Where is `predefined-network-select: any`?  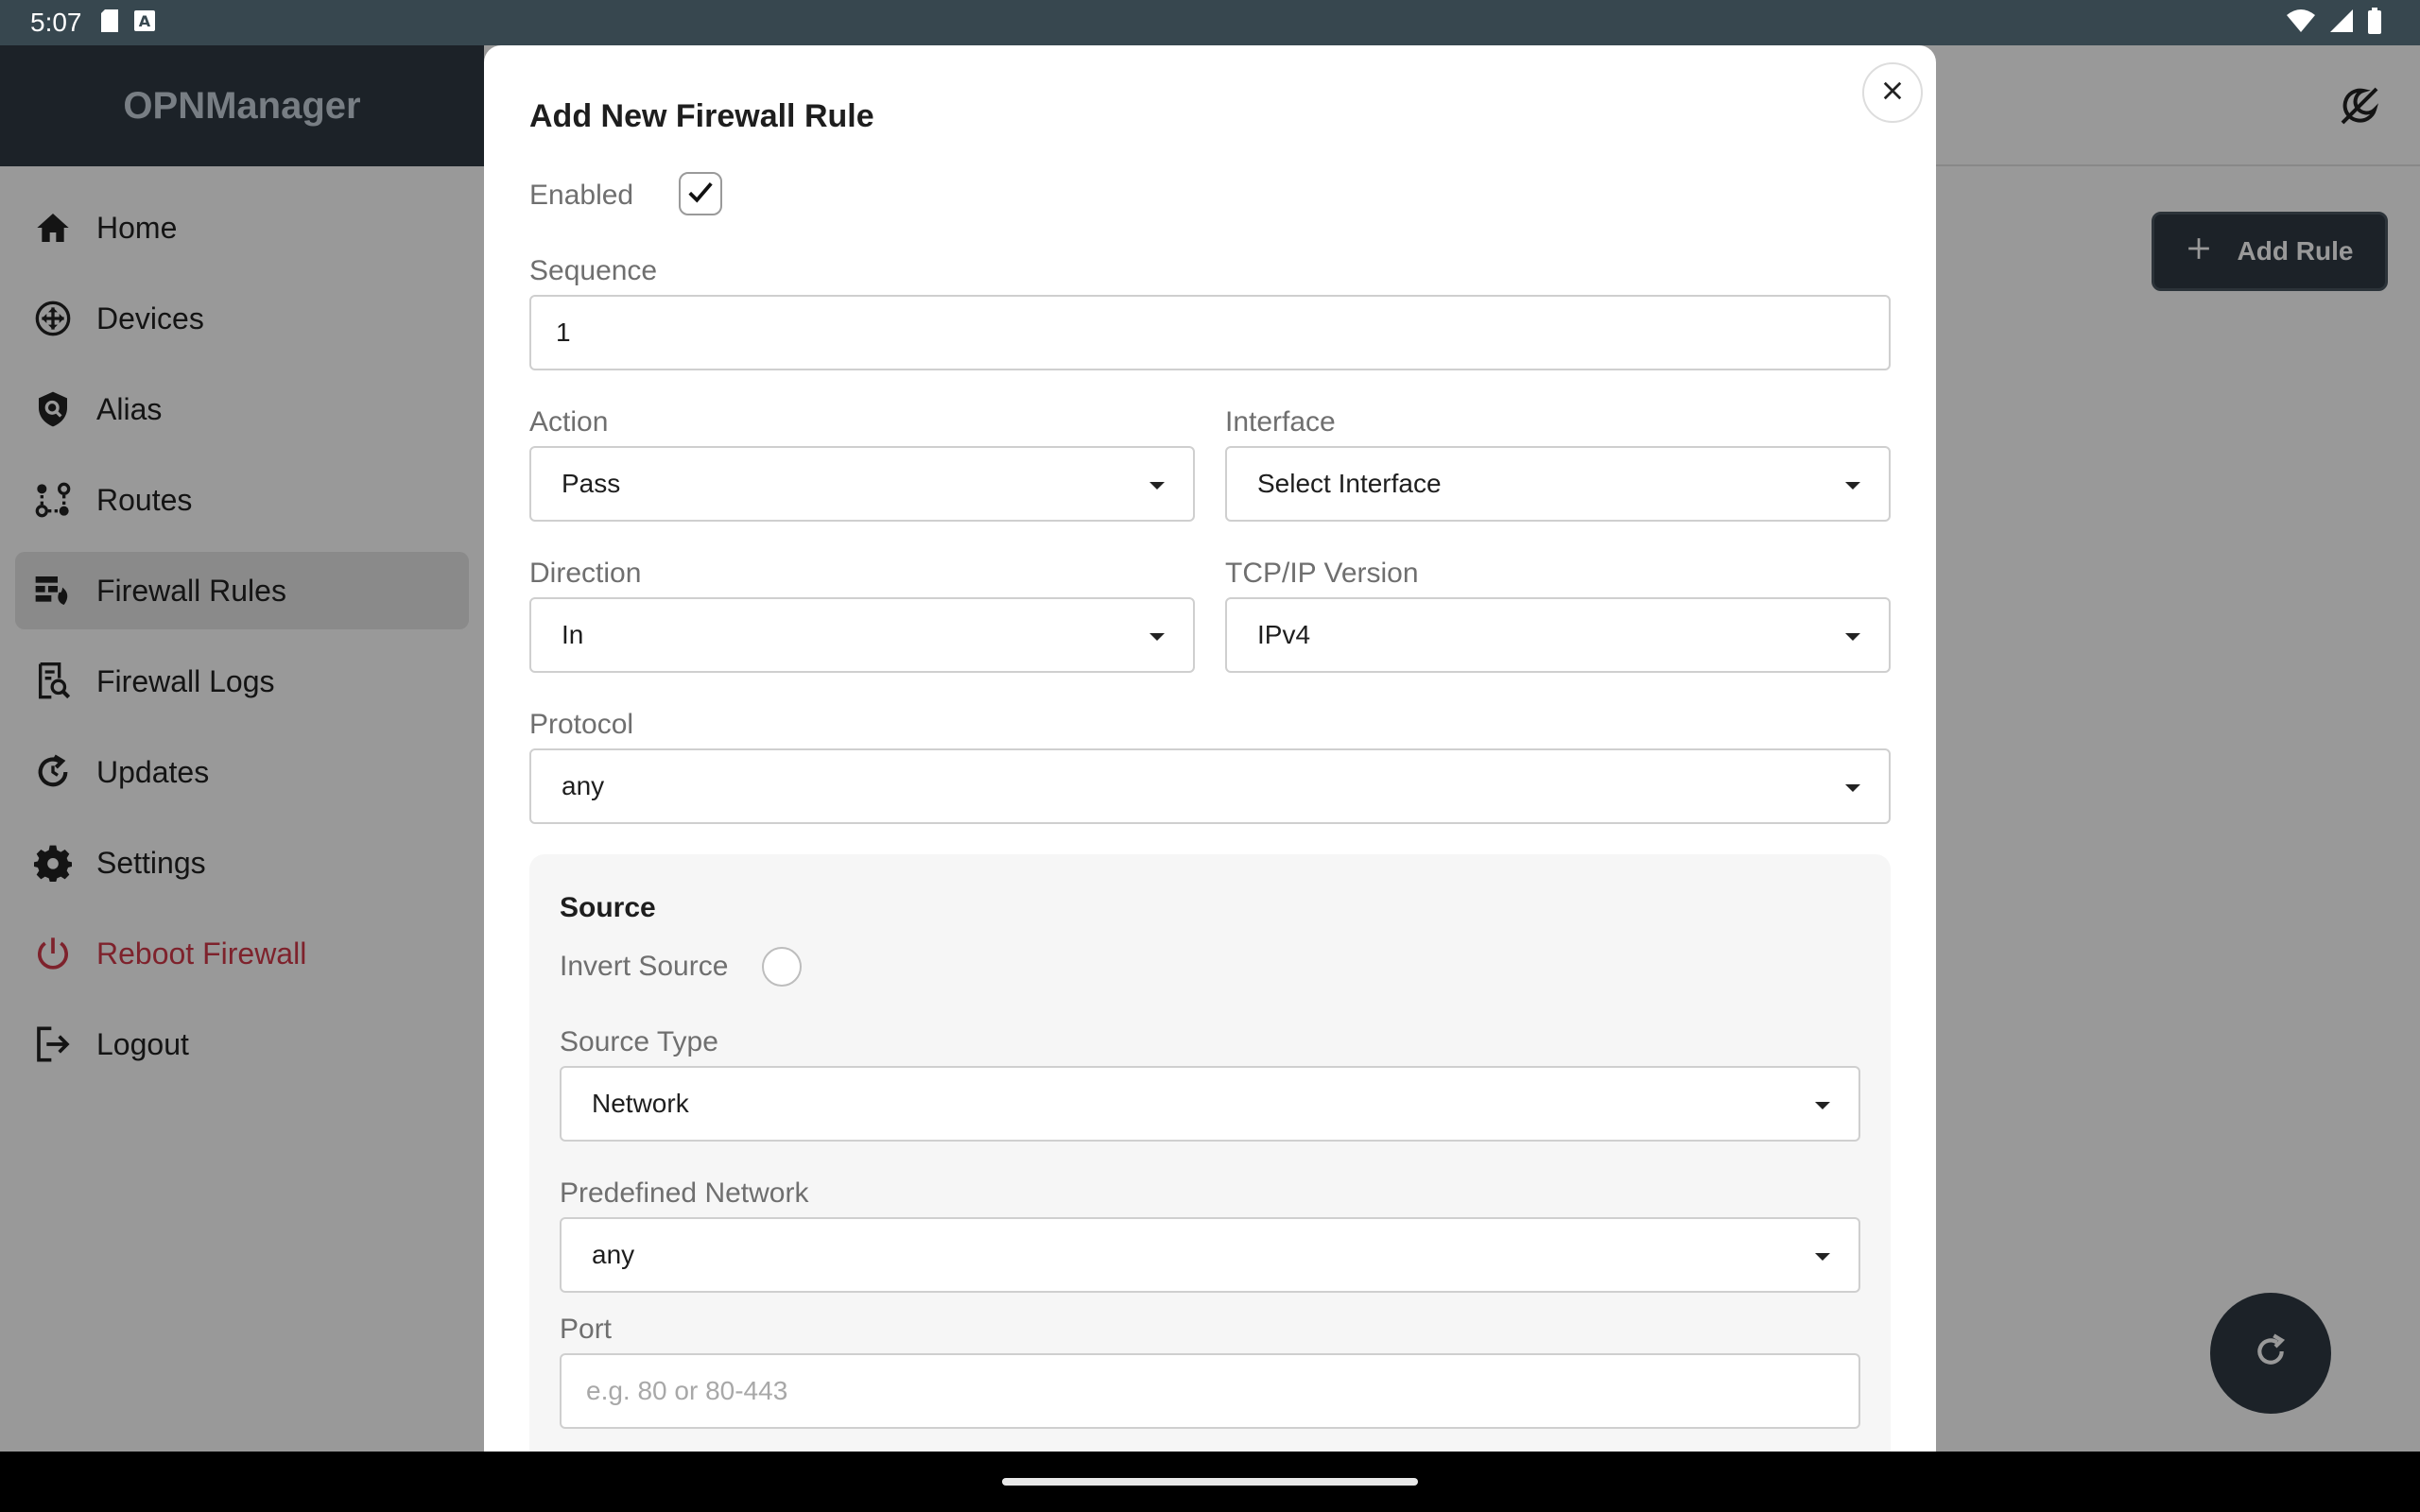
predefined-network-select: any is located at coordinates (1210, 1255).